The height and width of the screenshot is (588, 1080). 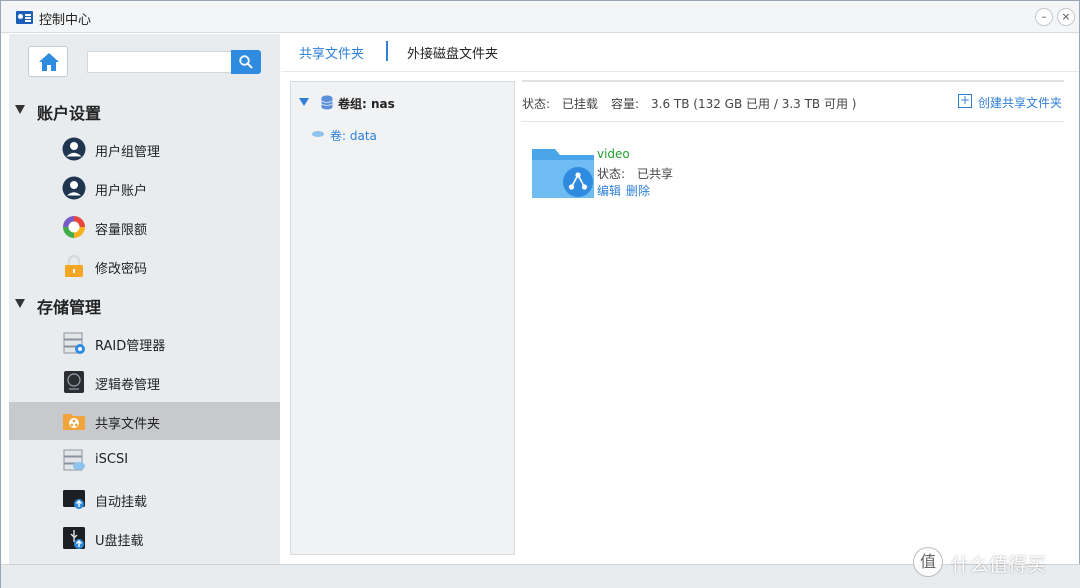 I want to click on capacity-value: 3.6 TB (132 GB 已用 / 3.3 TB 可用 ), so click(x=754, y=104).